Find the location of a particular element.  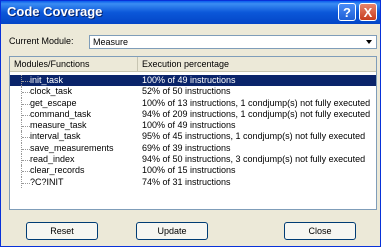

column-header-modules: Modules/Functions is located at coordinates (74, 64).